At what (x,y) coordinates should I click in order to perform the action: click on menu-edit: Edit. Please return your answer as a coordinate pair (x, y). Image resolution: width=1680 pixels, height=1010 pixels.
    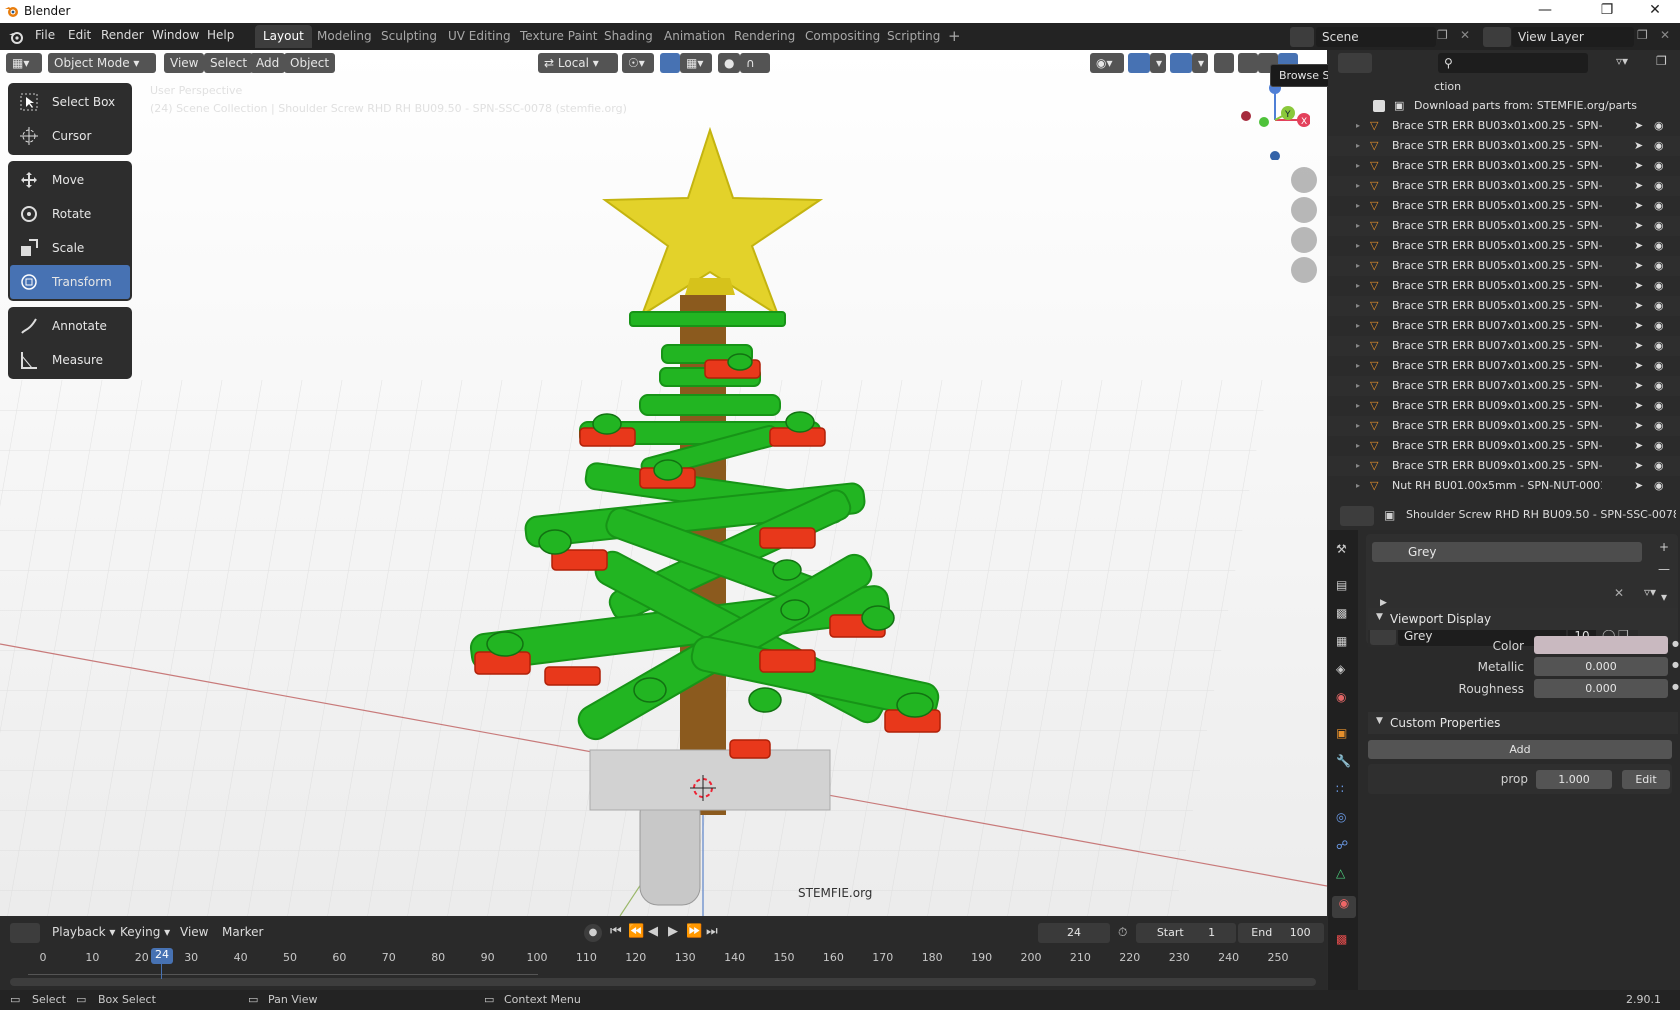
    Looking at the image, I should click on (79, 35).